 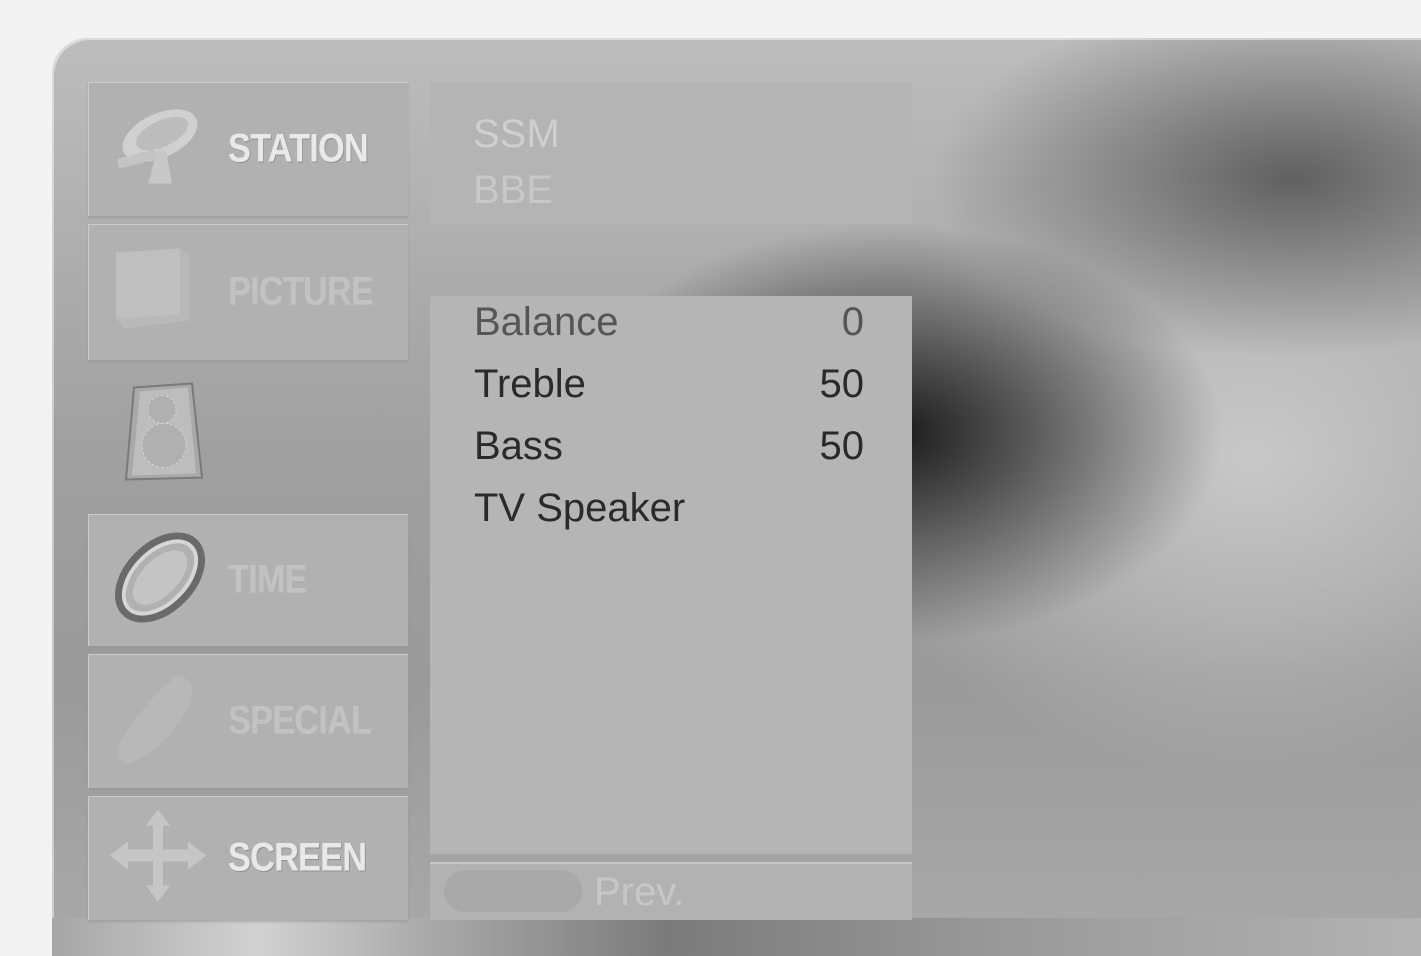 I want to click on prev-button, so click(x=513, y=891).